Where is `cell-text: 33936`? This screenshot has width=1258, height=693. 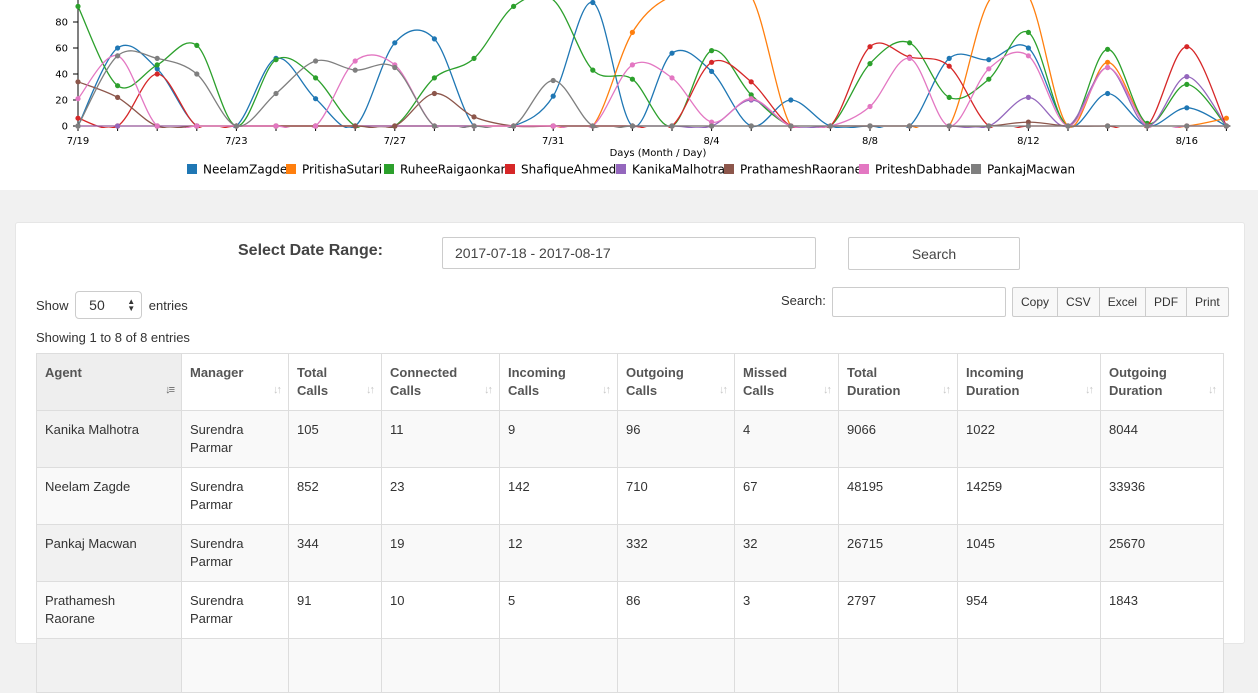 cell-text: 33936 is located at coordinates (1127, 486).